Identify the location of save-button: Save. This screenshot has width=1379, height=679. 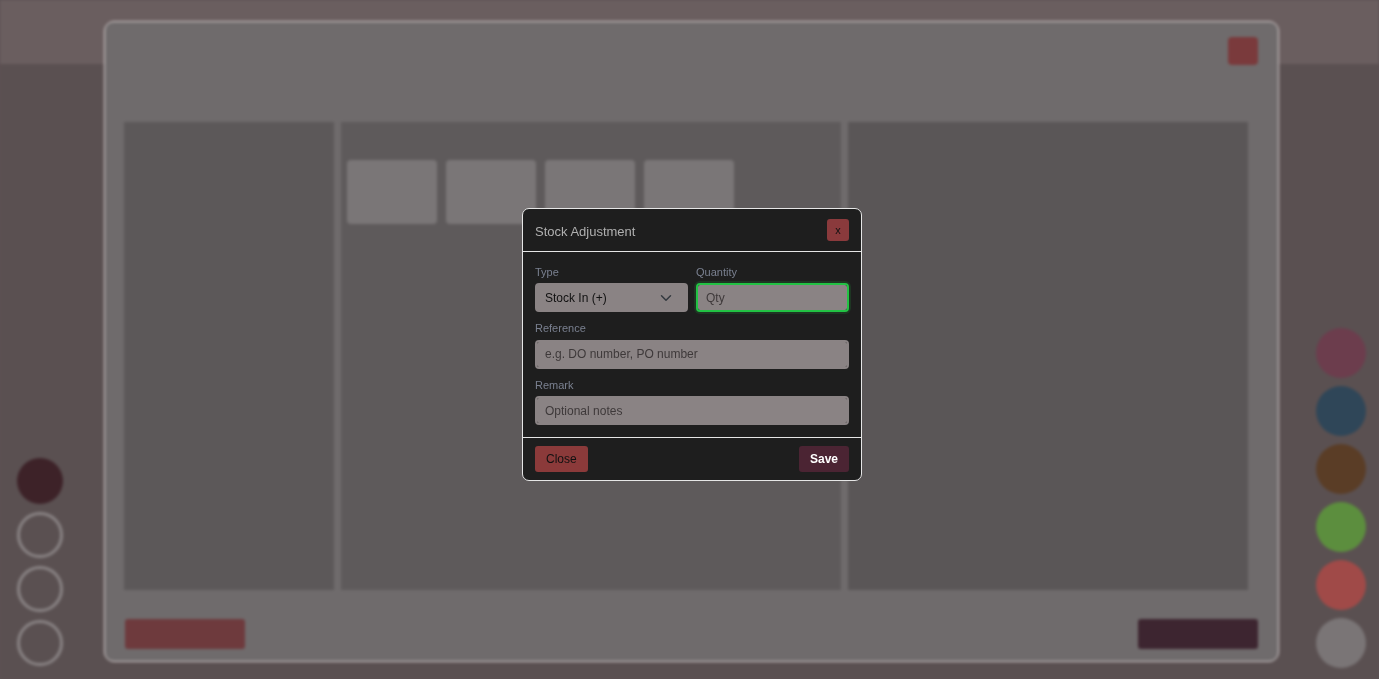
(823, 459).